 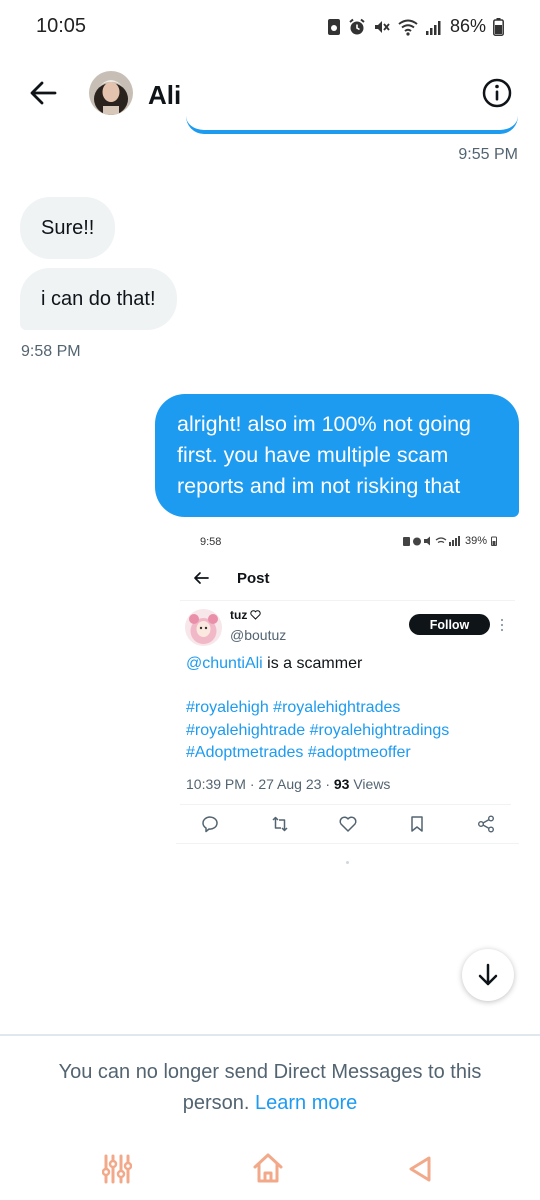 What do you see at coordinates (201, 578) in the screenshot?
I see `embedded-arrow-left-icon` at bounding box center [201, 578].